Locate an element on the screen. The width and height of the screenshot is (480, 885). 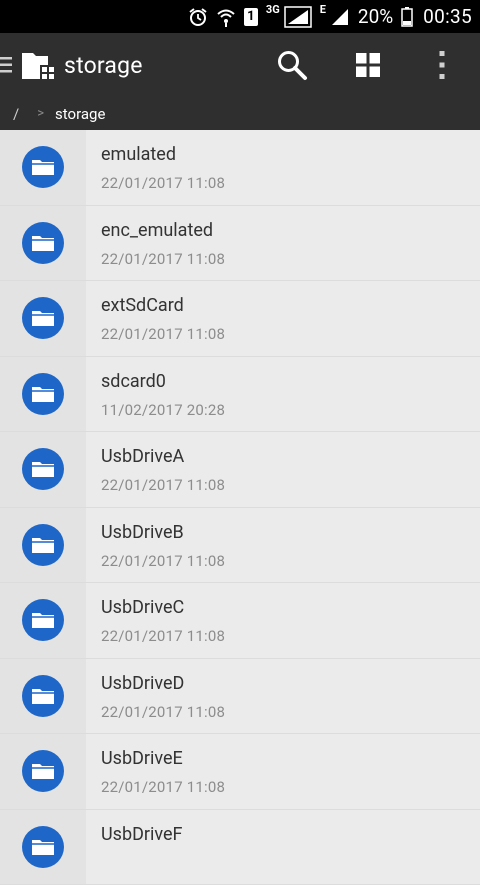
more-vert-icon is located at coordinates (442, 65).